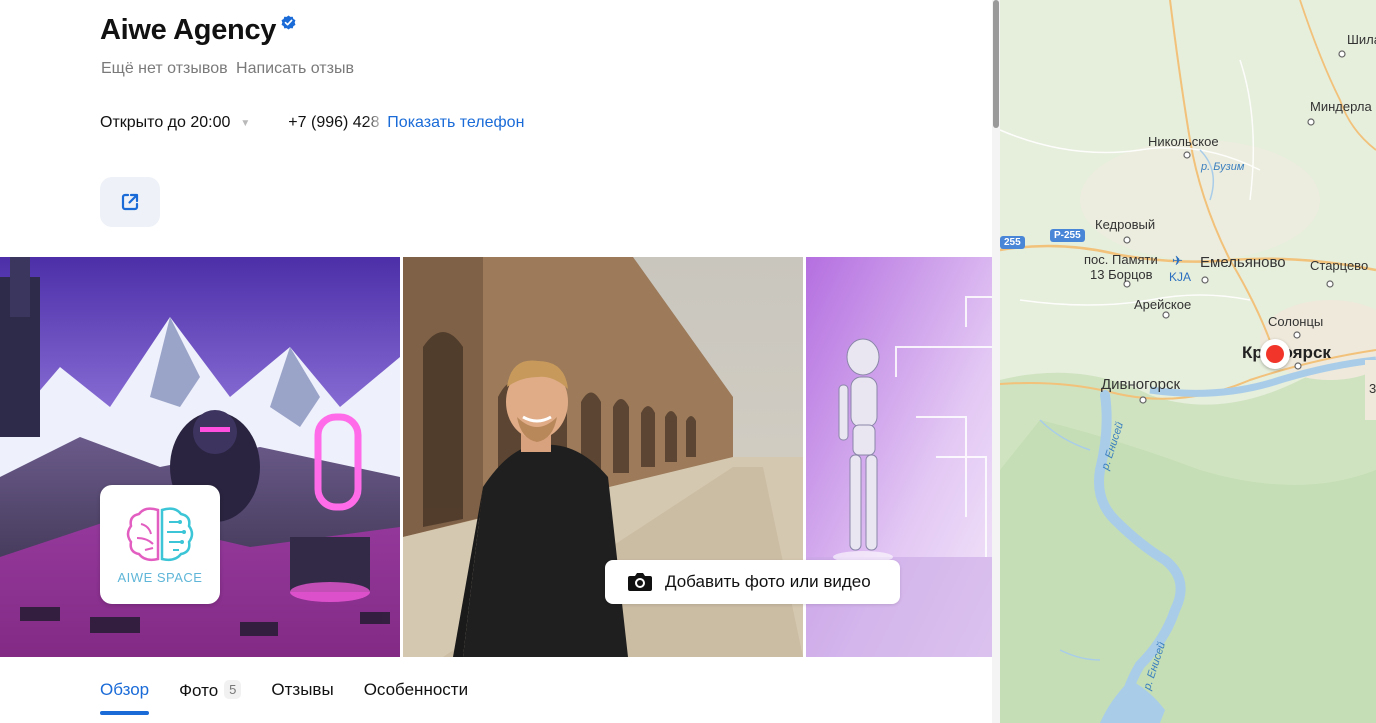  I want to click on tab-features-label: Особенности, so click(416, 689).